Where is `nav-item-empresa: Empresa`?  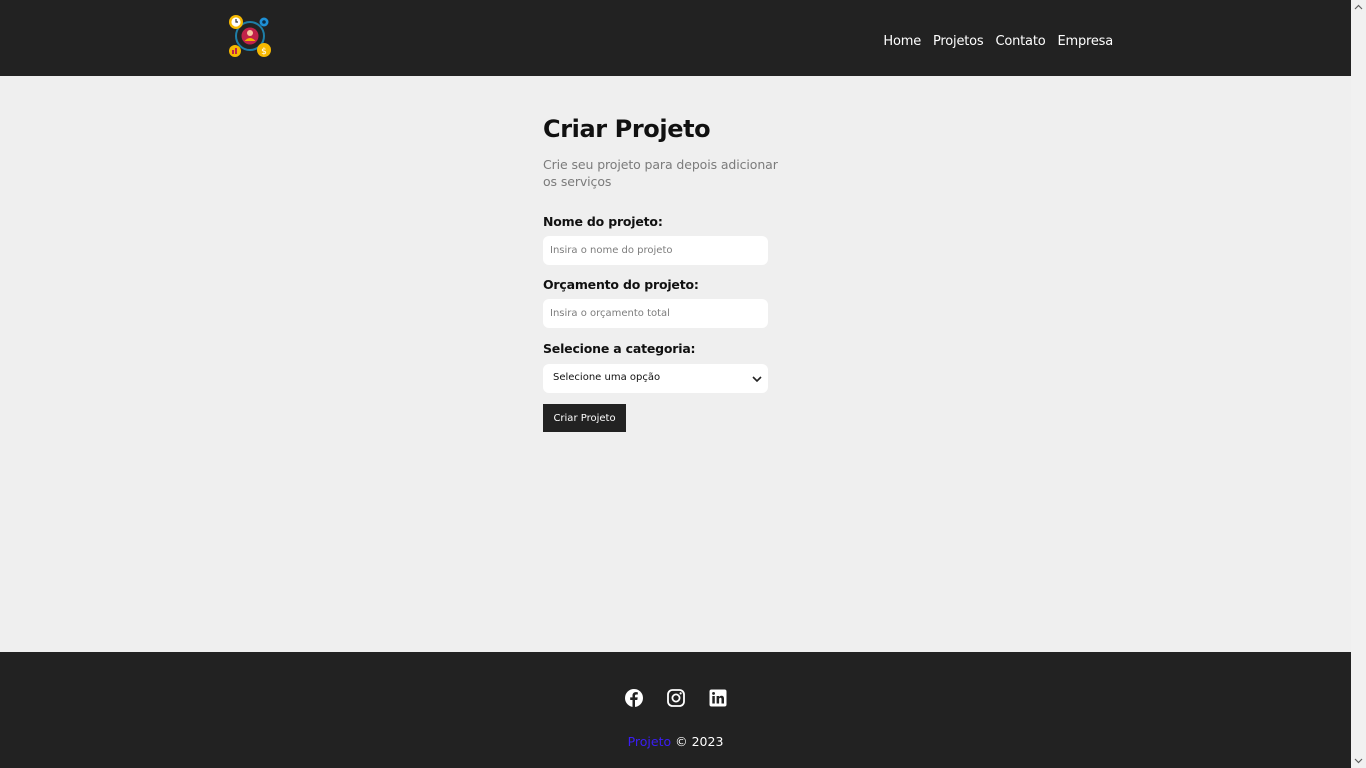
nav-item-empresa: Empresa is located at coordinates (1085, 39).